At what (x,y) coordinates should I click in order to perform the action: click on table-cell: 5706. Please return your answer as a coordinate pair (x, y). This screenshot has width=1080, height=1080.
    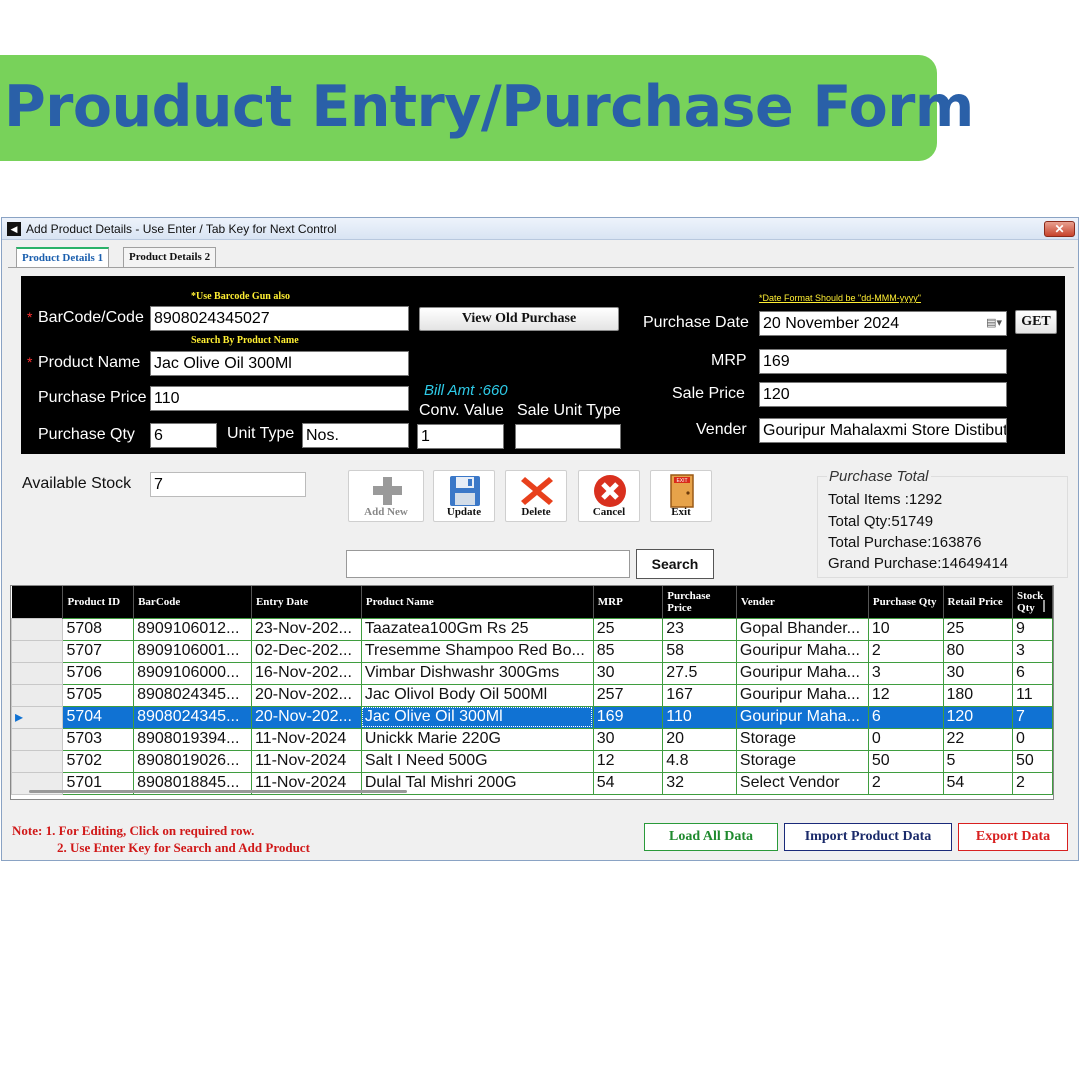
    Looking at the image, I should click on (98, 673).